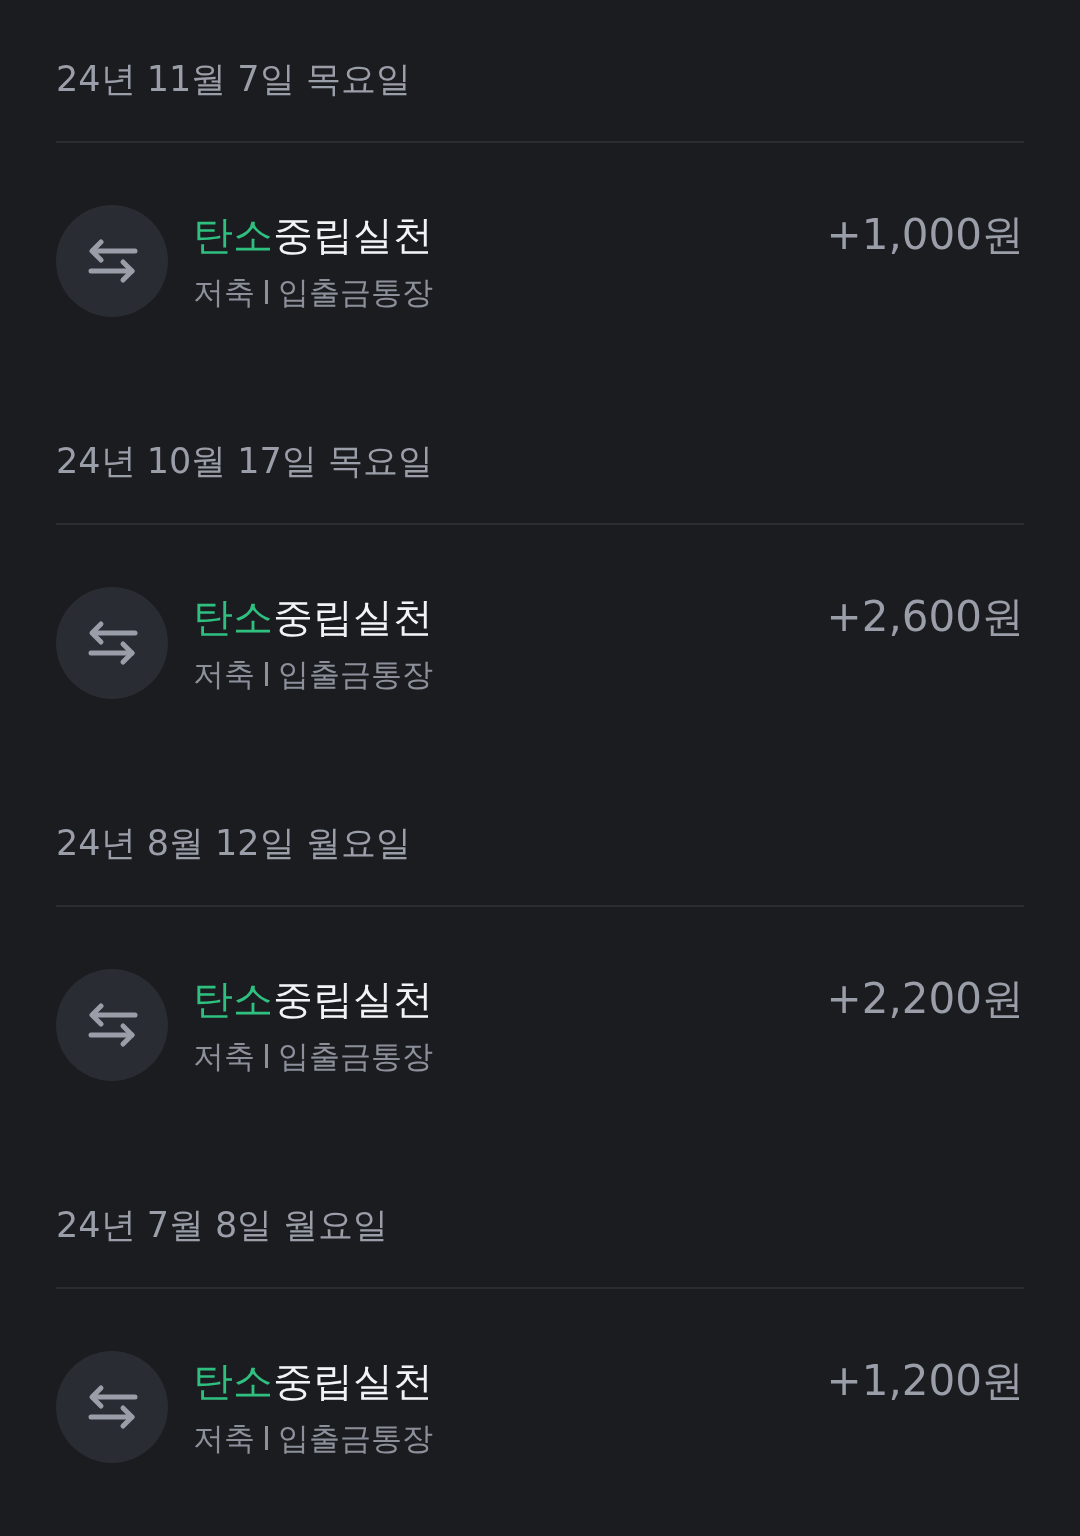 This screenshot has height=1536, width=1080. What do you see at coordinates (925, 234) in the screenshot?
I see `amount-label: +1,000원` at bounding box center [925, 234].